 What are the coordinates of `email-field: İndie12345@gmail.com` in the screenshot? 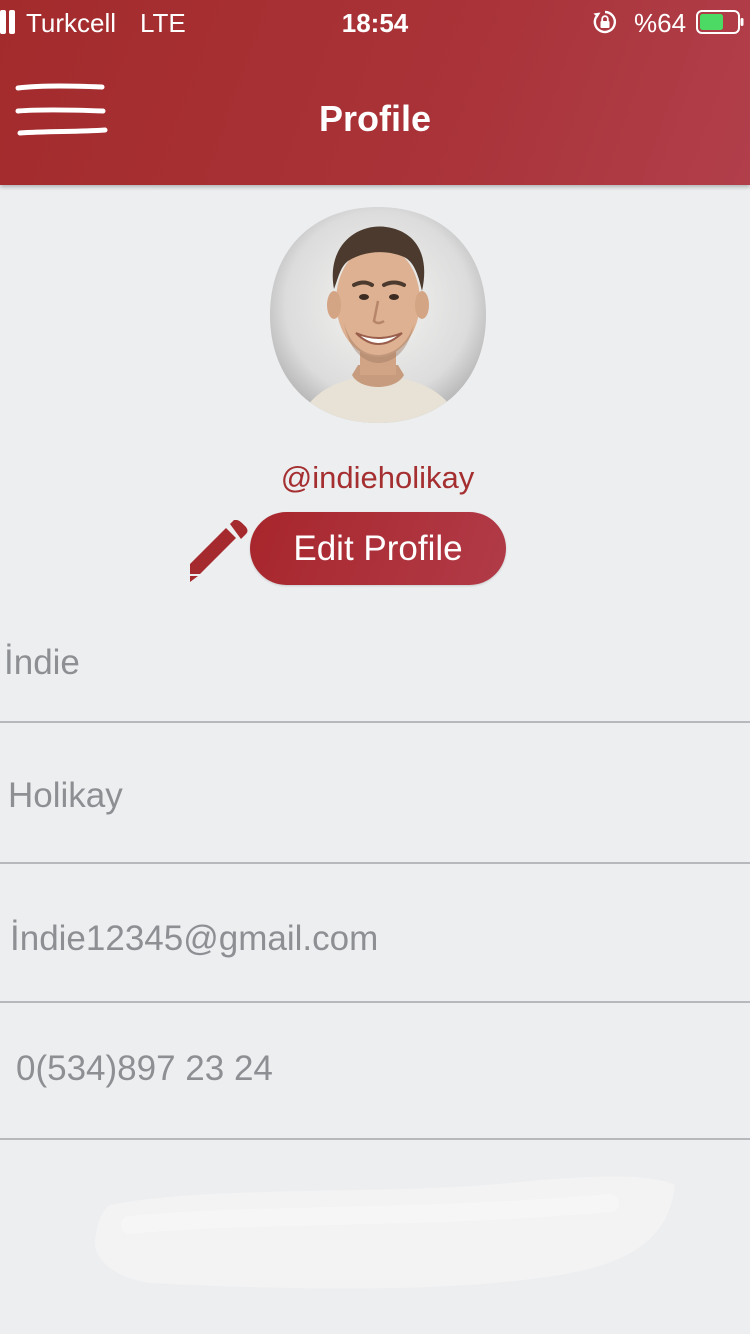 It's located at (380, 939).